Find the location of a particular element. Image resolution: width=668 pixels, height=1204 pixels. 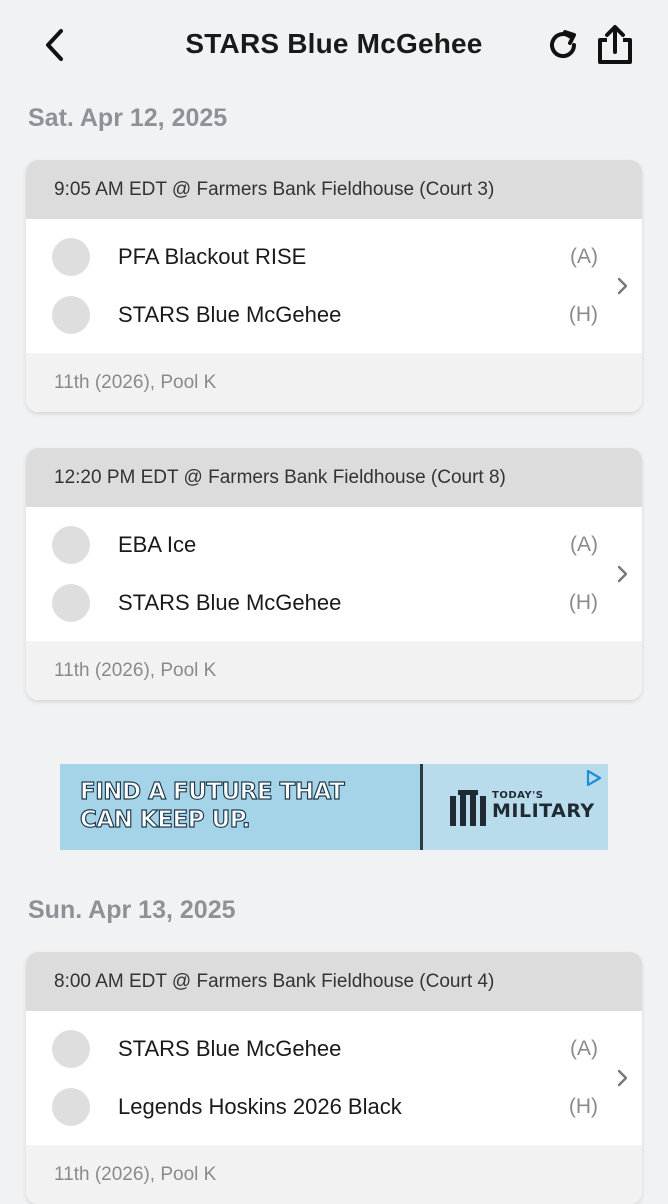

team-row: Legends Hoskins 2026 Black (H) is located at coordinates (321, 1107).